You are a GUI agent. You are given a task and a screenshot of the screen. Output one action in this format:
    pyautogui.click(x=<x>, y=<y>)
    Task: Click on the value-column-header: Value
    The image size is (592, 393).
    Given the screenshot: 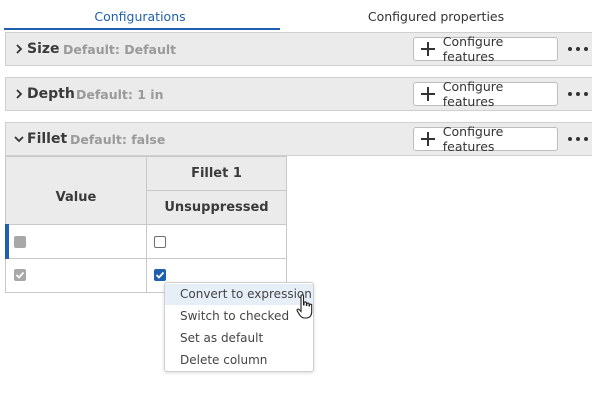 What is the action you would take?
    pyautogui.click(x=76, y=190)
    